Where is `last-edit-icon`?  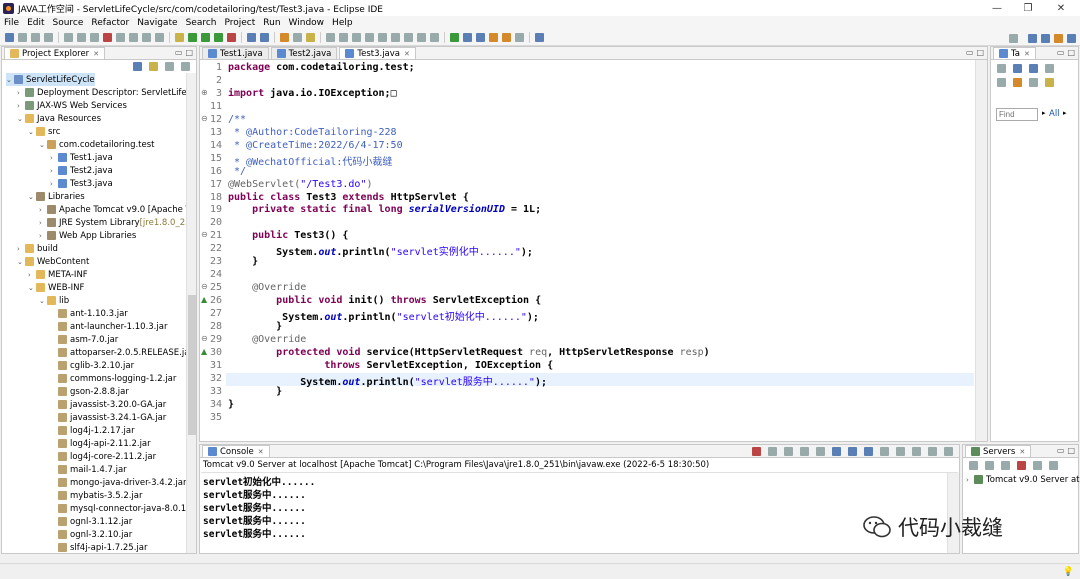 last-edit-icon is located at coordinates (493, 37).